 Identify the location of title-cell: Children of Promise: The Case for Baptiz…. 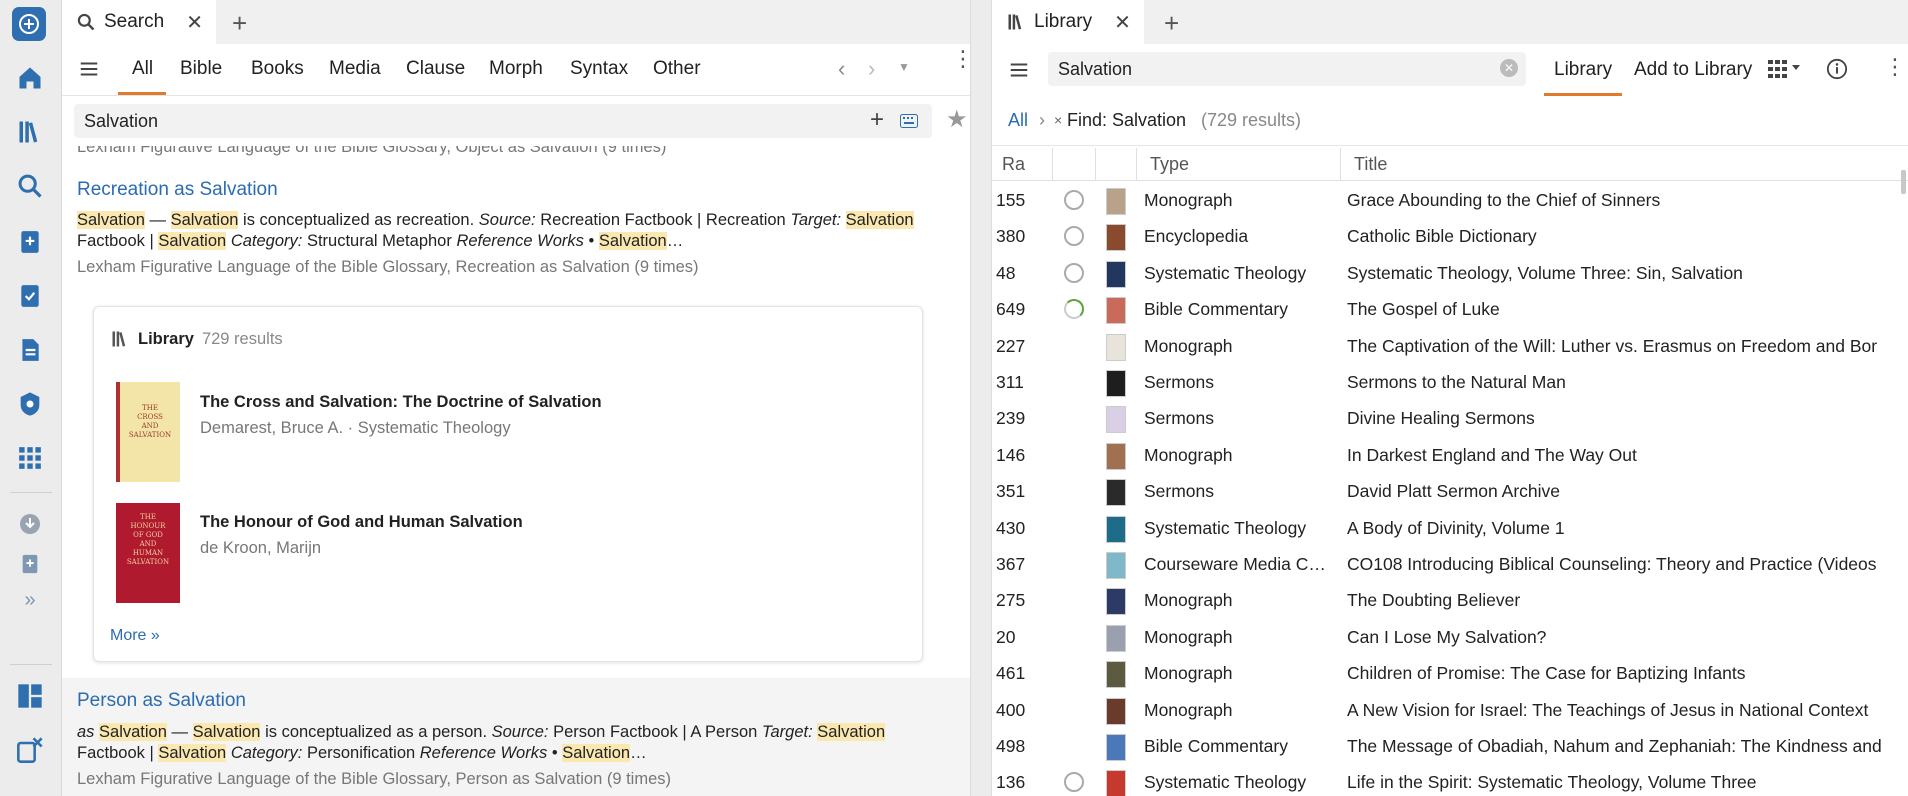
(1627, 673).